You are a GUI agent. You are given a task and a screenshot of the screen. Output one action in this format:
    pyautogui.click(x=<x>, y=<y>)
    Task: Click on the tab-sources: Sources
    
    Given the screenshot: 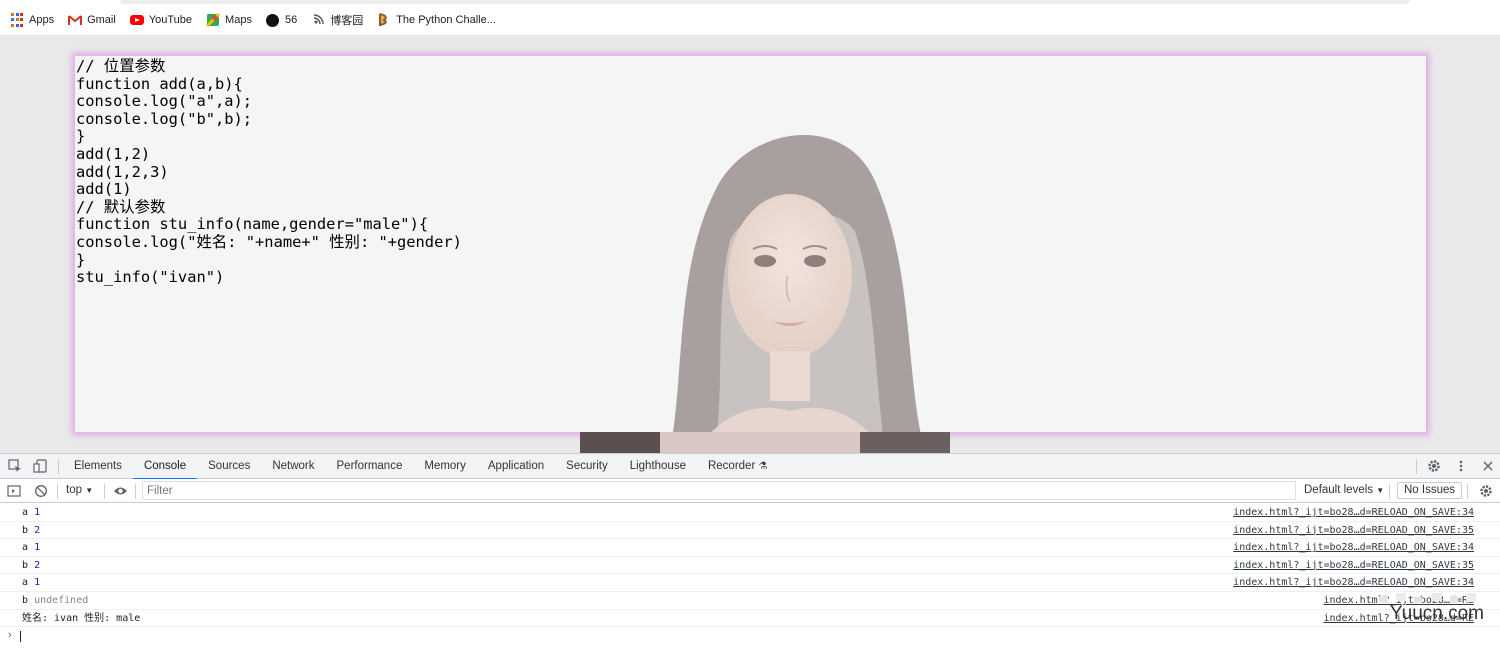 What is the action you would take?
    pyautogui.click(x=229, y=466)
    